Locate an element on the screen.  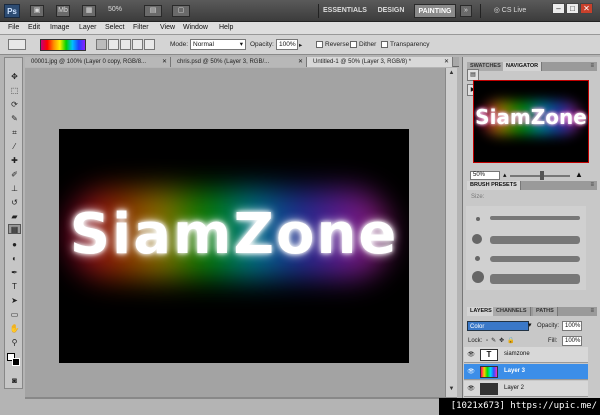
layer-row: 👁 T siamzone is located at coordinates (526, 355).